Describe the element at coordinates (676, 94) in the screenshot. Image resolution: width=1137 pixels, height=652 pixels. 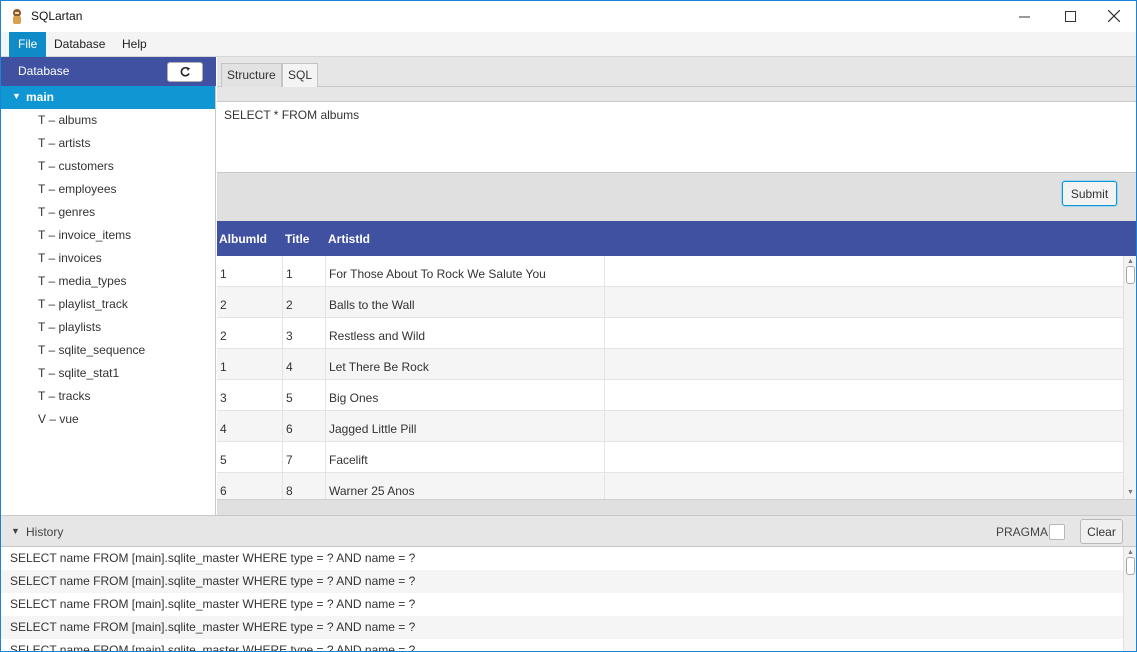
I see `sql-gap` at that location.